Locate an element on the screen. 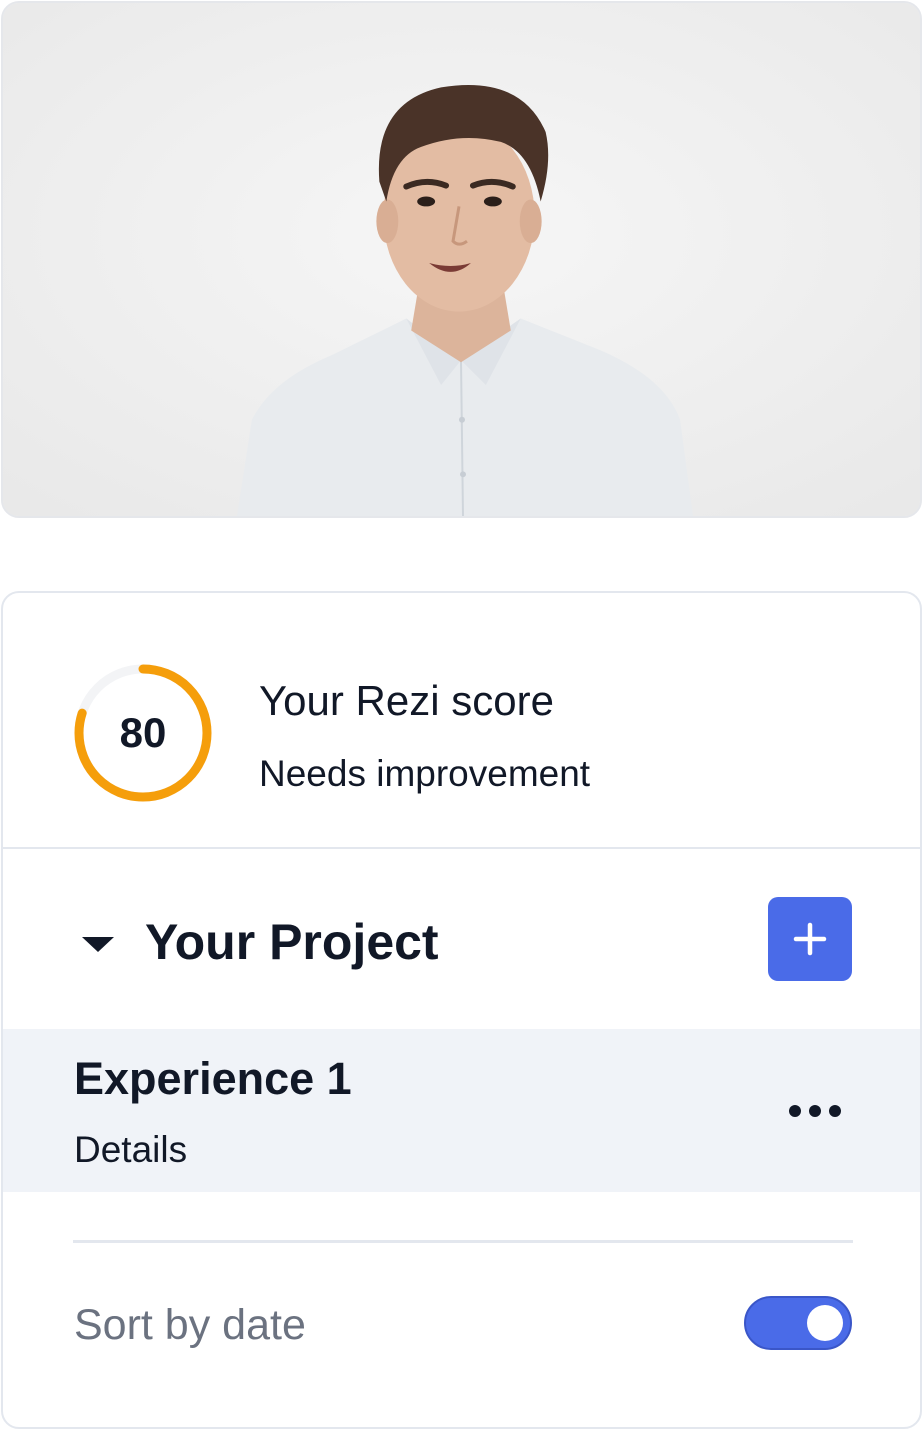 This screenshot has height=1431, width=924. score-status: Needs improvement is located at coordinates (425, 773).